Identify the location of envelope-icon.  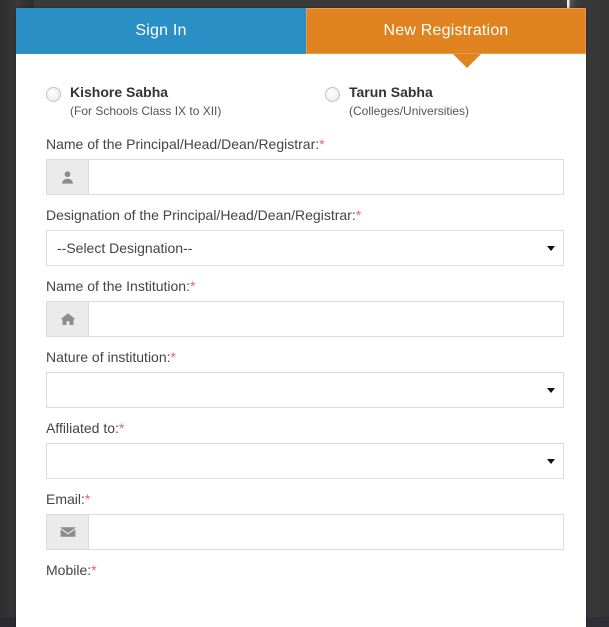
(67, 532).